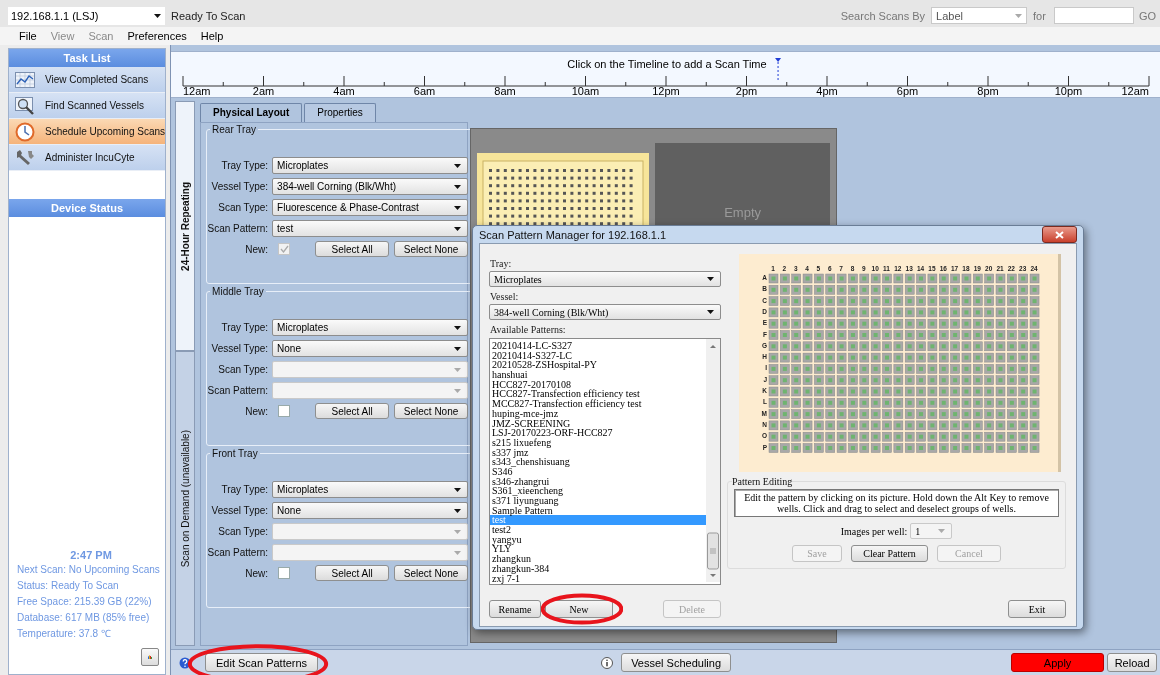  What do you see at coordinates (87, 158) in the screenshot?
I see `task-item: Administer IncuCyte` at bounding box center [87, 158].